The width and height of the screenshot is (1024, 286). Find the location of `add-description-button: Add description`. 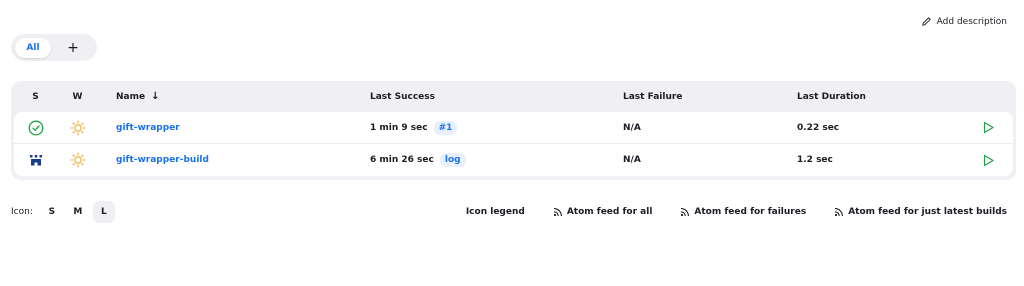

add-description-button: Add description is located at coordinates (964, 21).